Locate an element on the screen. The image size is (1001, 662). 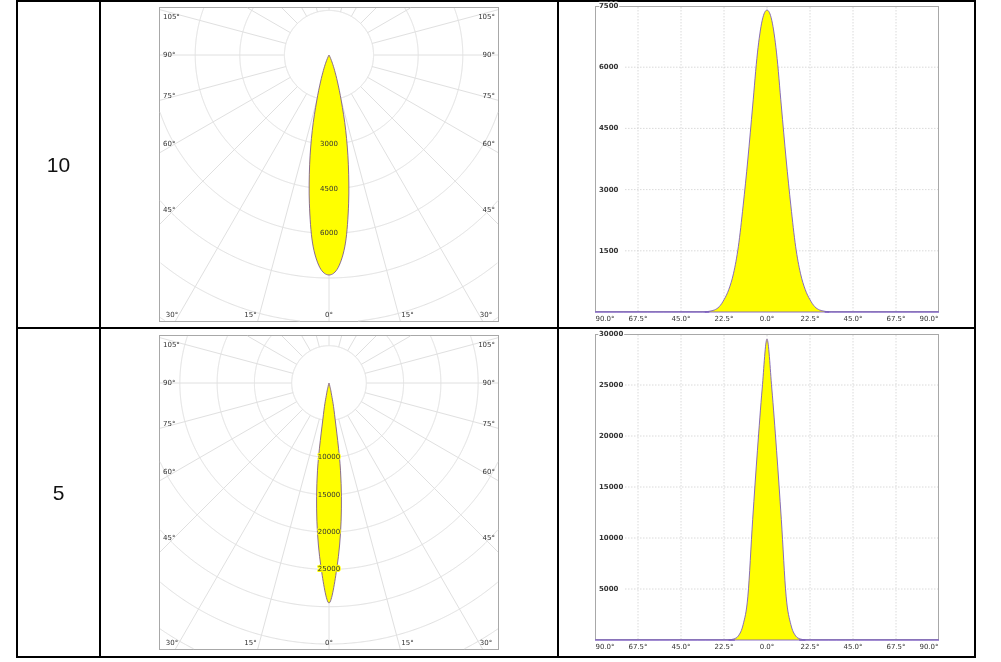
row-label: 10 is located at coordinates (58, 164).